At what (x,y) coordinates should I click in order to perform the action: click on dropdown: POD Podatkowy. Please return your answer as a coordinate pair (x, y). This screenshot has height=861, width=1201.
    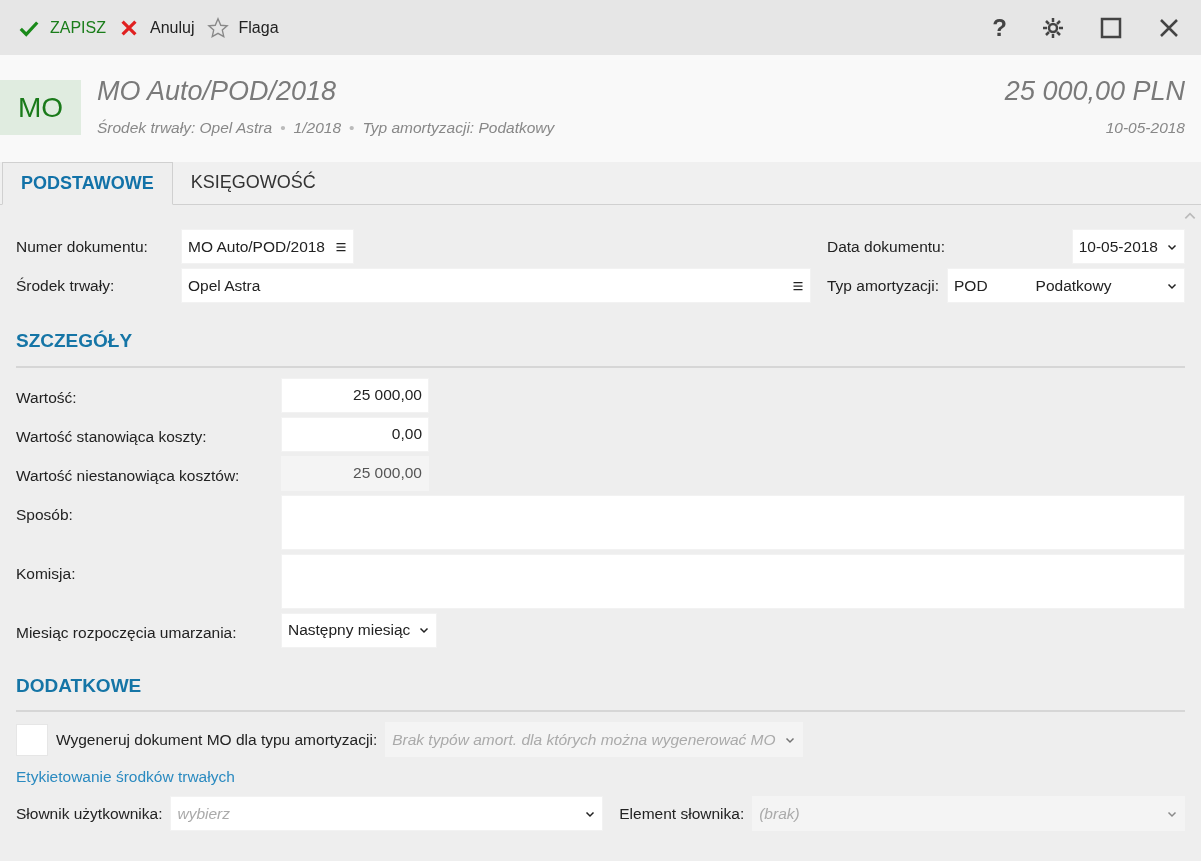
    Looking at the image, I should click on (1066, 285).